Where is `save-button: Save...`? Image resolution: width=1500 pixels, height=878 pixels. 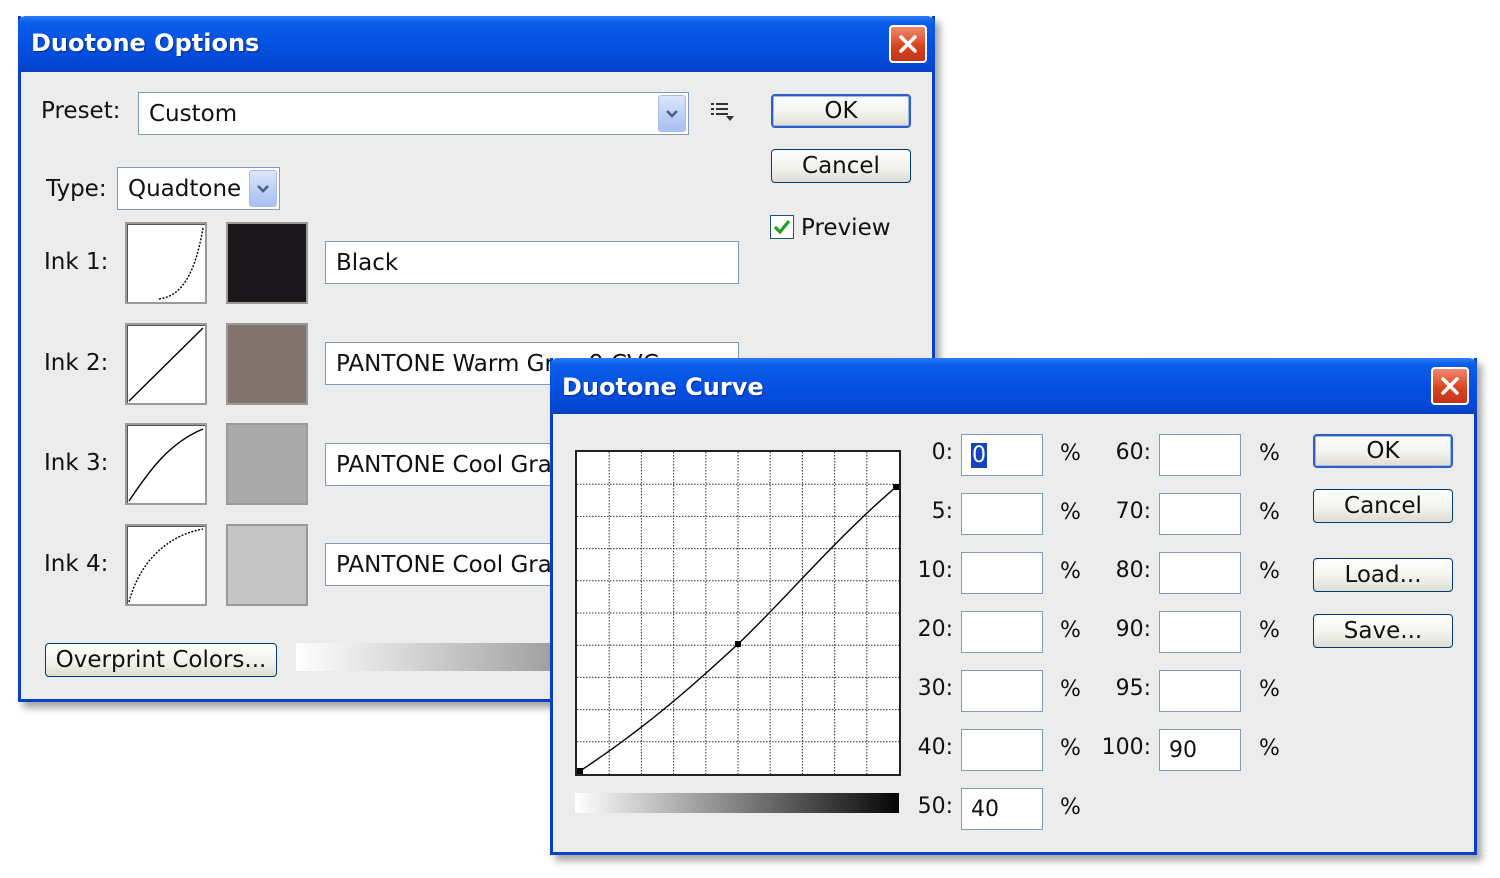
save-button: Save... is located at coordinates (1383, 631).